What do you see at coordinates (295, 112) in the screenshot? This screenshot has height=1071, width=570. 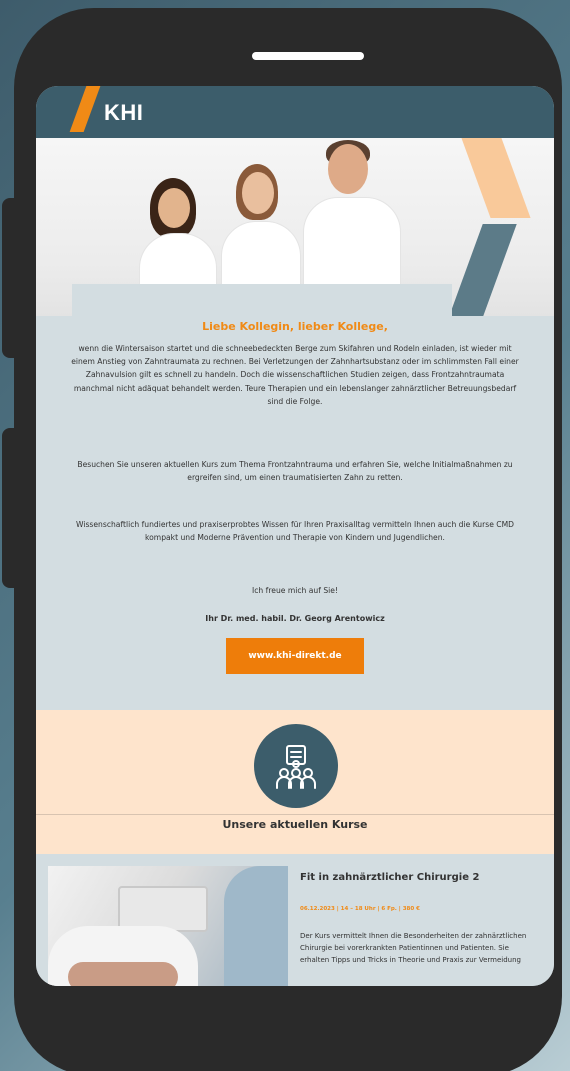 I see `email-header: KHI` at bounding box center [295, 112].